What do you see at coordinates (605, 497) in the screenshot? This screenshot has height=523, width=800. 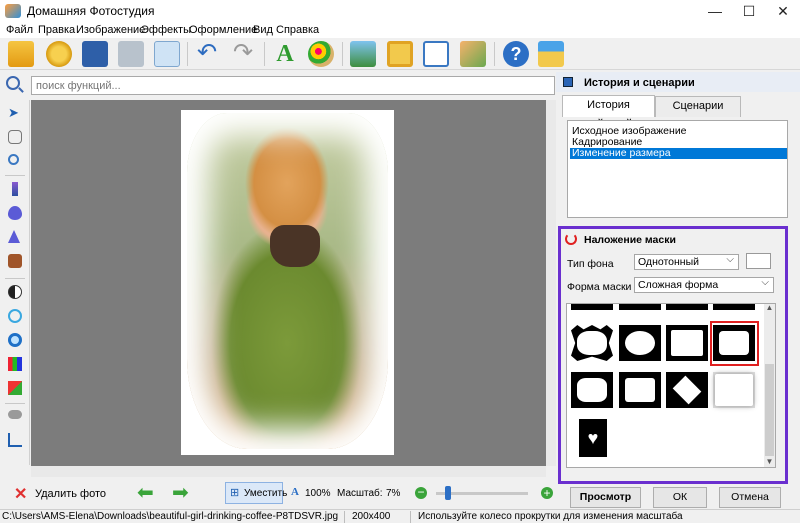 I see `preview-button: Просмотр` at bounding box center [605, 497].